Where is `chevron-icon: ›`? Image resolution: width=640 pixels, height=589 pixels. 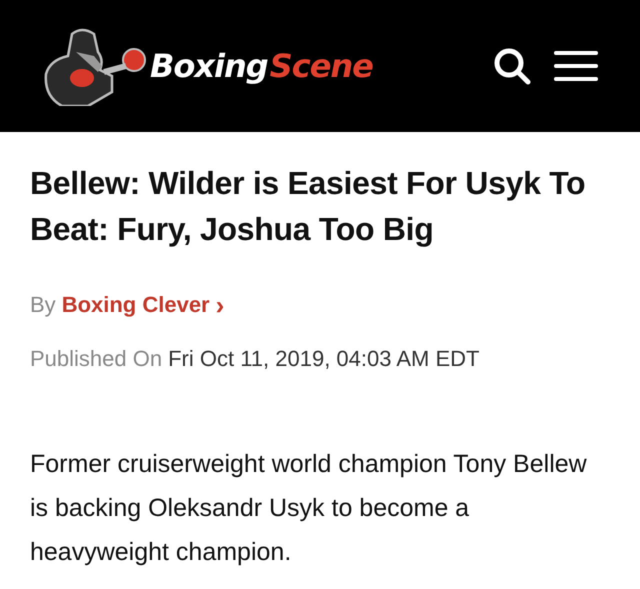
chevron-icon: › is located at coordinates (220, 305).